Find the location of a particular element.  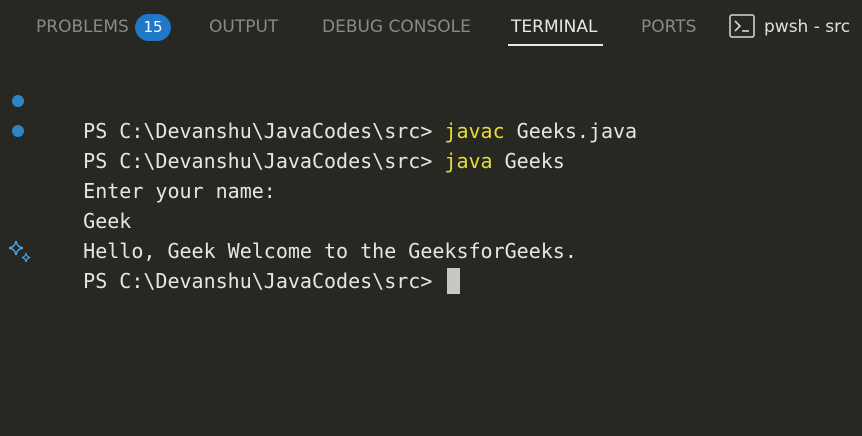

sparkle-icon is located at coordinates (20, 252).